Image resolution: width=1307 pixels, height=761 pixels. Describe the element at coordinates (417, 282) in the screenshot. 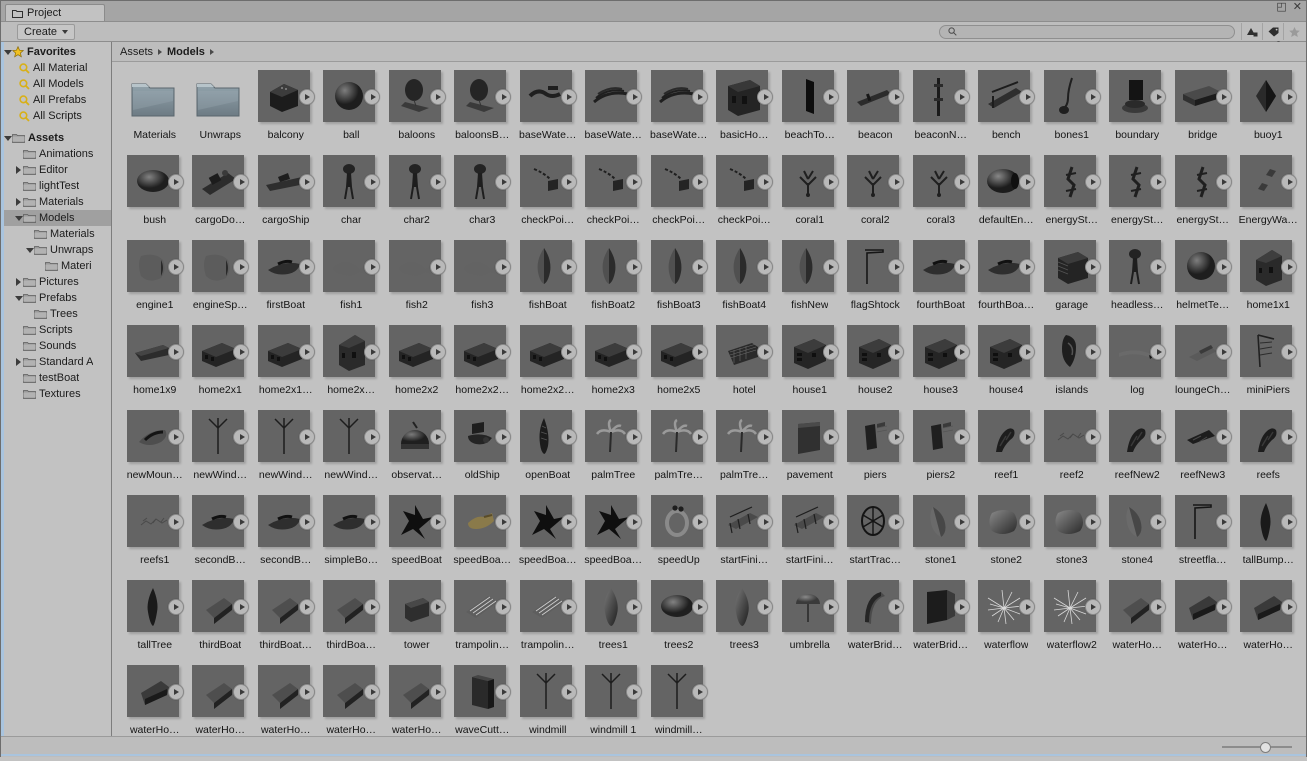

I see `asset-item: fish2` at that location.